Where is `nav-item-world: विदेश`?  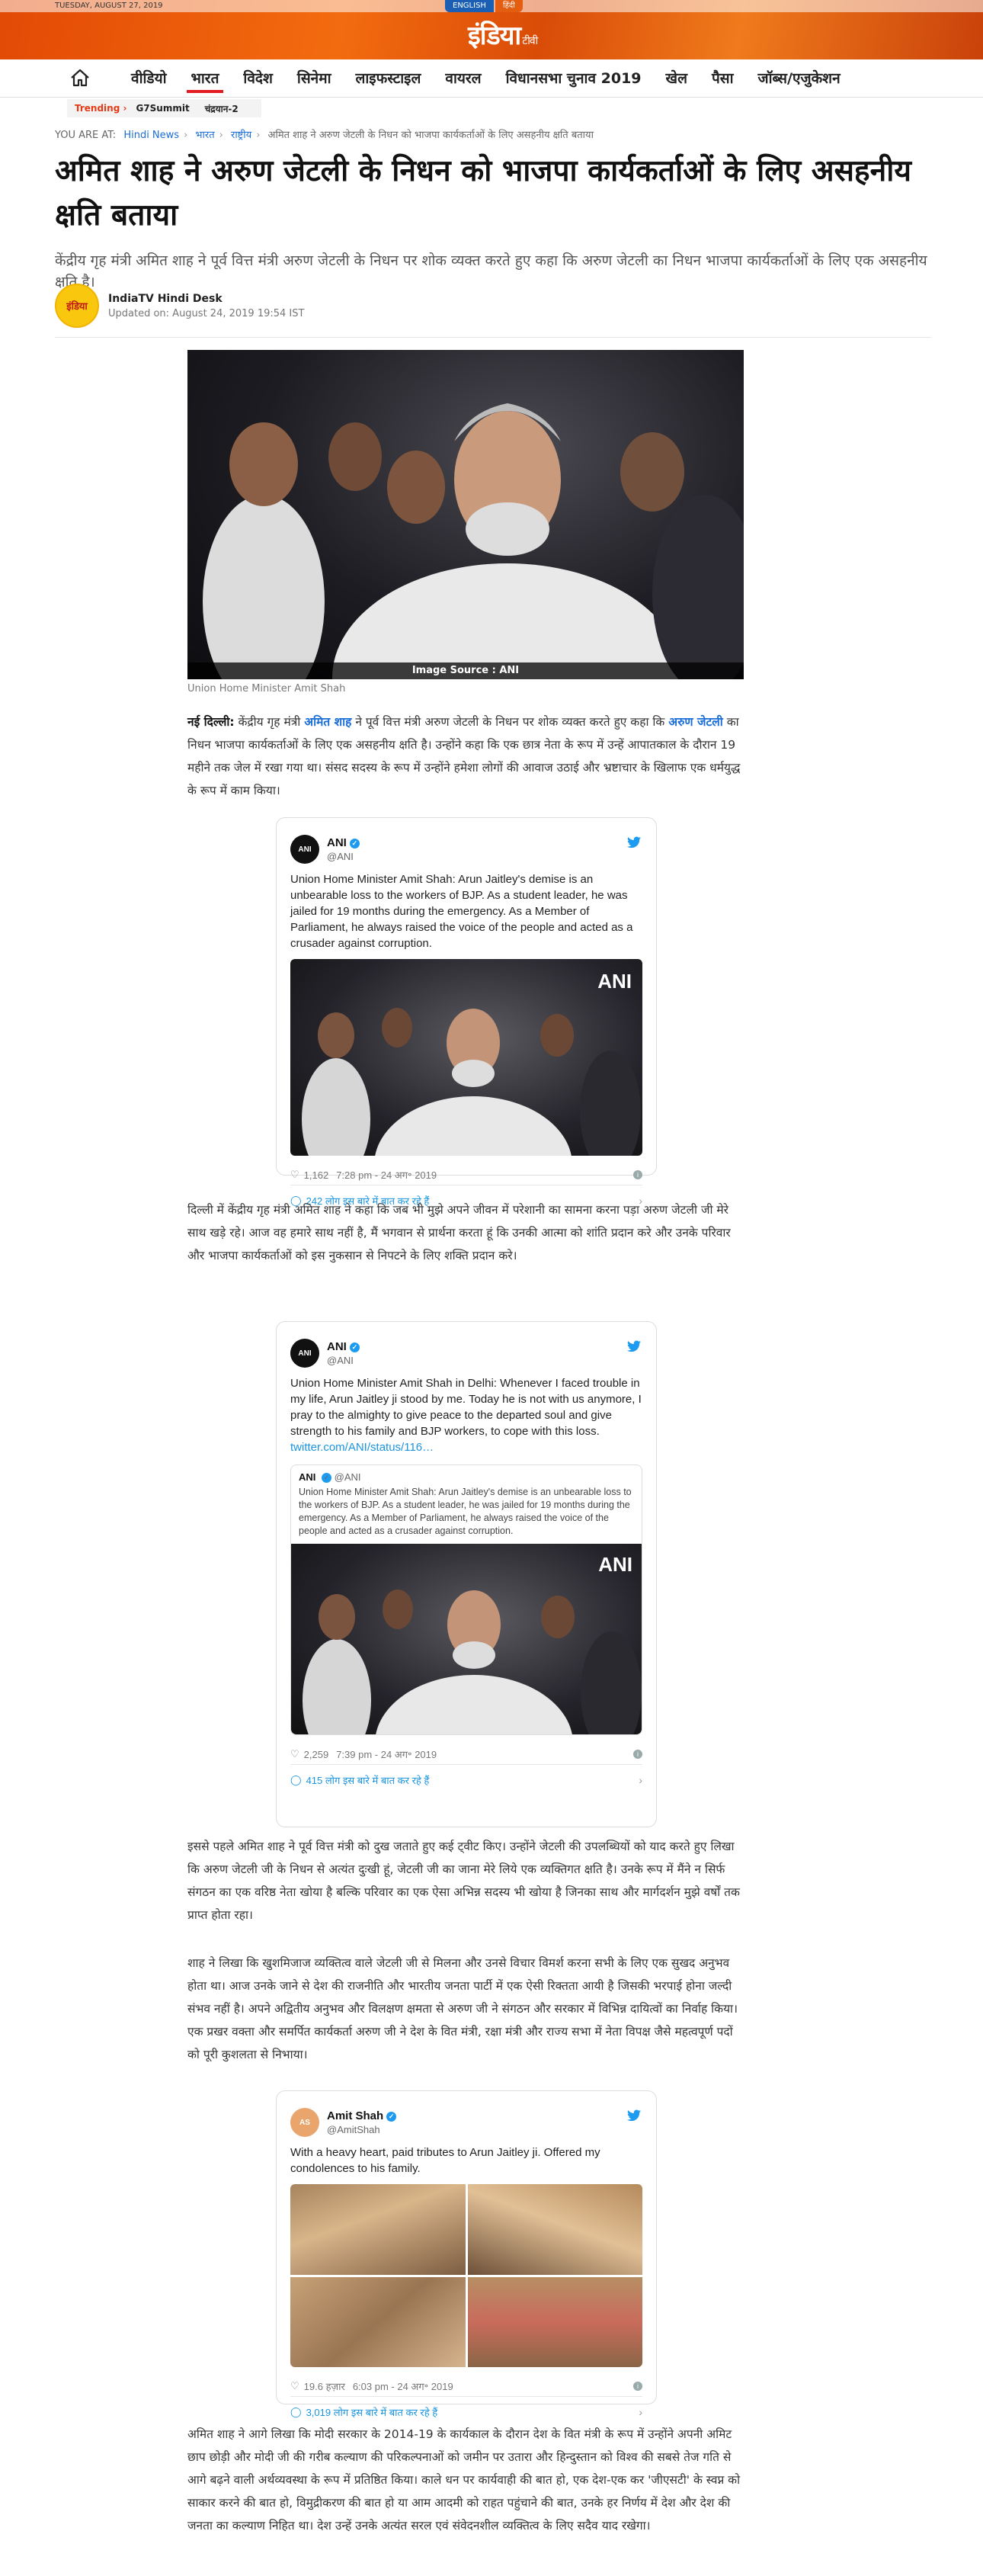
nav-item-world: विदेश is located at coordinates (258, 78).